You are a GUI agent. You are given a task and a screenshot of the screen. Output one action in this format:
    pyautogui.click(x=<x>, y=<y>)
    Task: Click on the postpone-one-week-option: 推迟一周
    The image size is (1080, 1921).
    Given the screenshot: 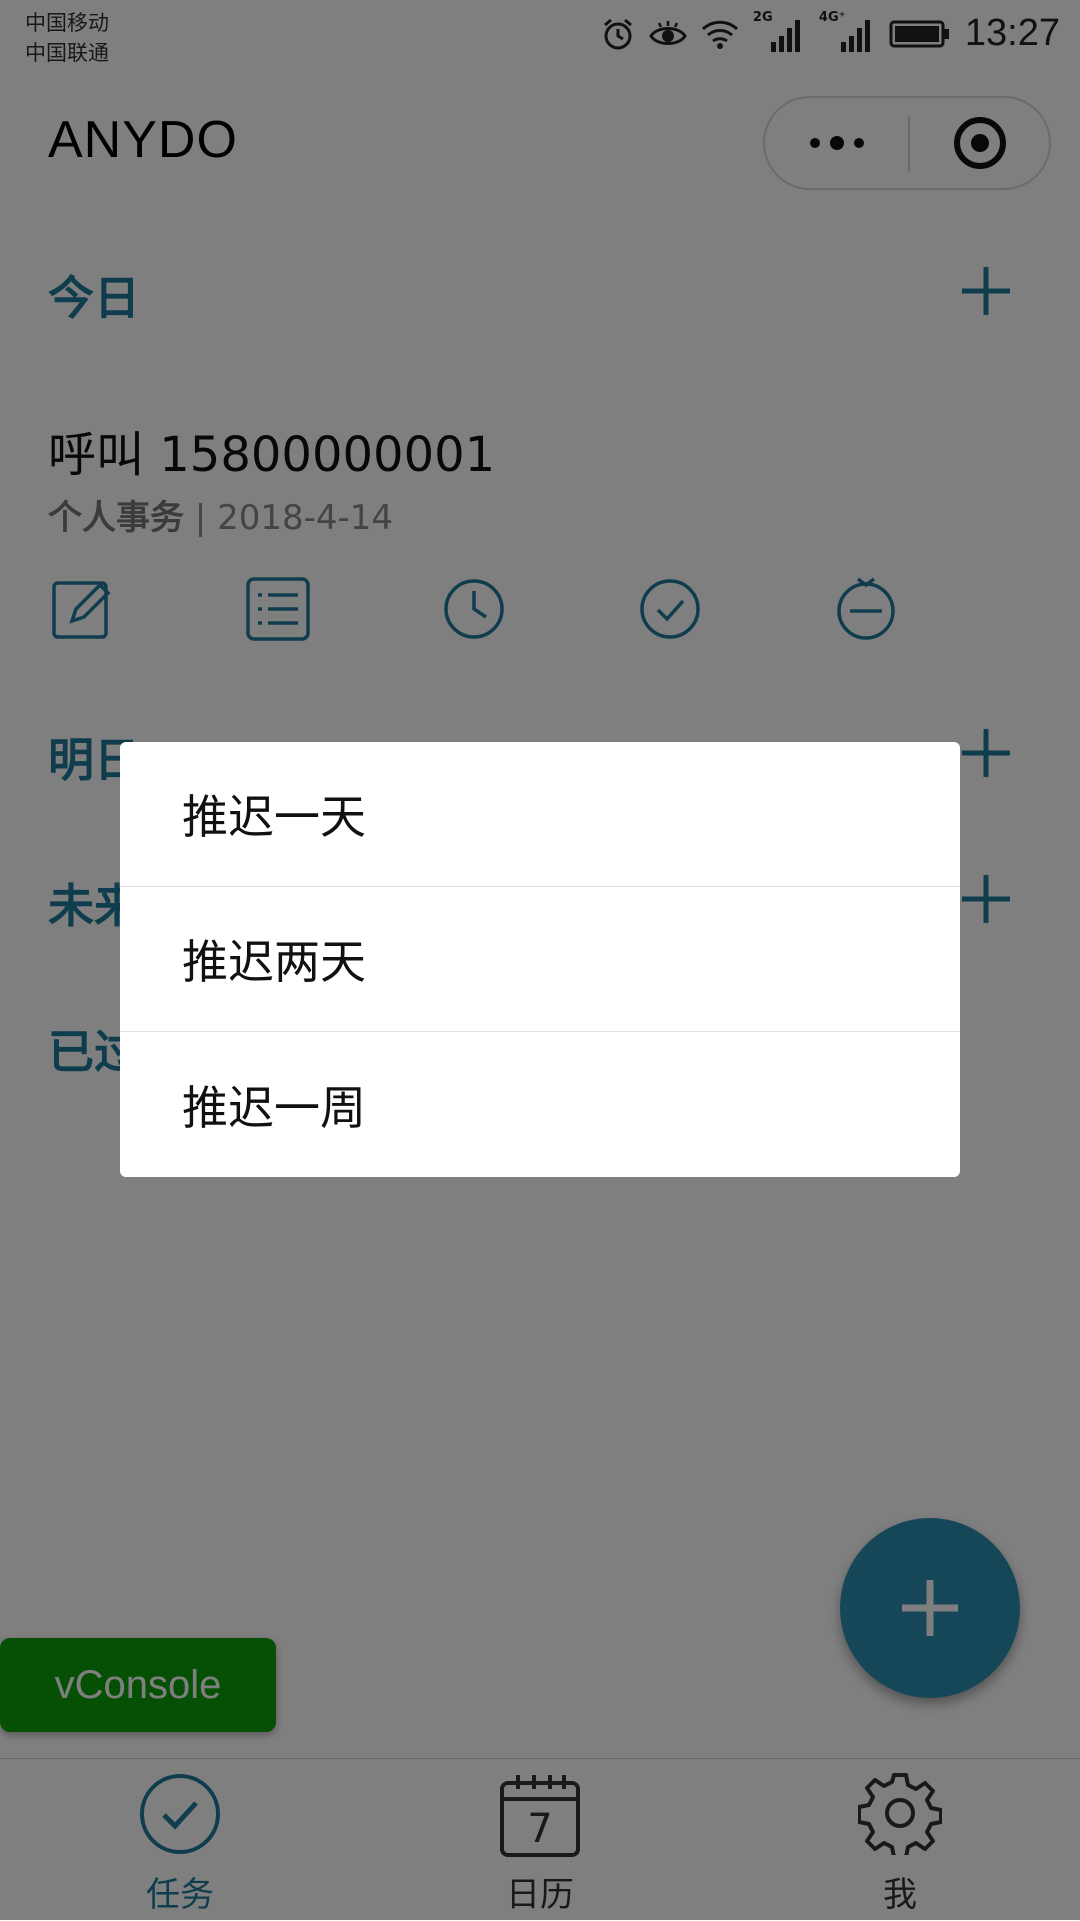 What is the action you would take?
    pyautogui.click(x=540, y=1104)
    